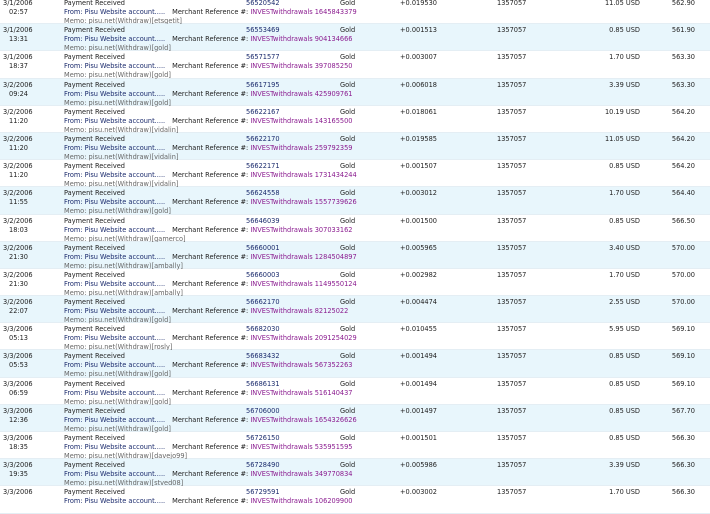 Image resolution: width=710 pixels, height=514 pixels. Describe the element at coordinates (418, 30) in the screenshot. I see `amount: +0.001513` at that location.